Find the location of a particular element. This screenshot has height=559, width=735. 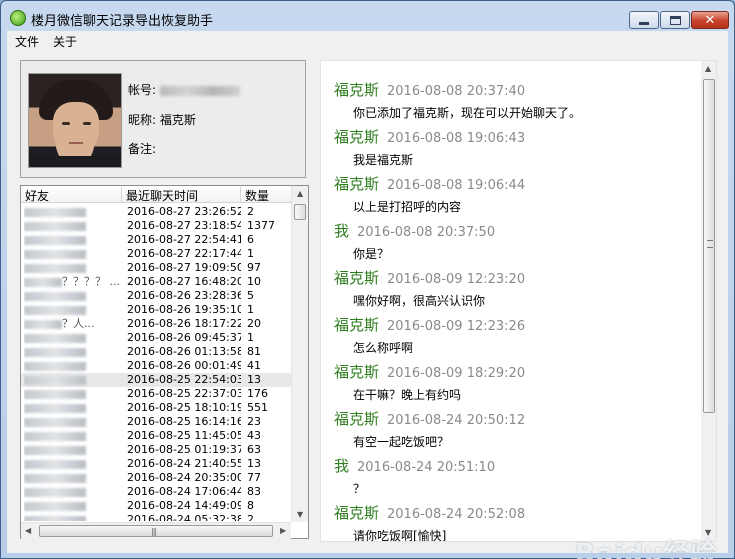

scrollbar-thumb: ||| is located at coordinates (156, 531).